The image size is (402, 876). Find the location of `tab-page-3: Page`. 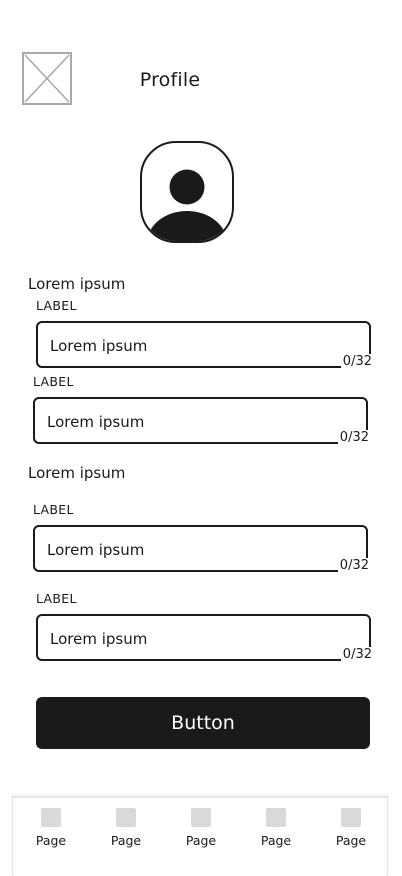

tab-page-3: Page is located at coordinates (201, 831).